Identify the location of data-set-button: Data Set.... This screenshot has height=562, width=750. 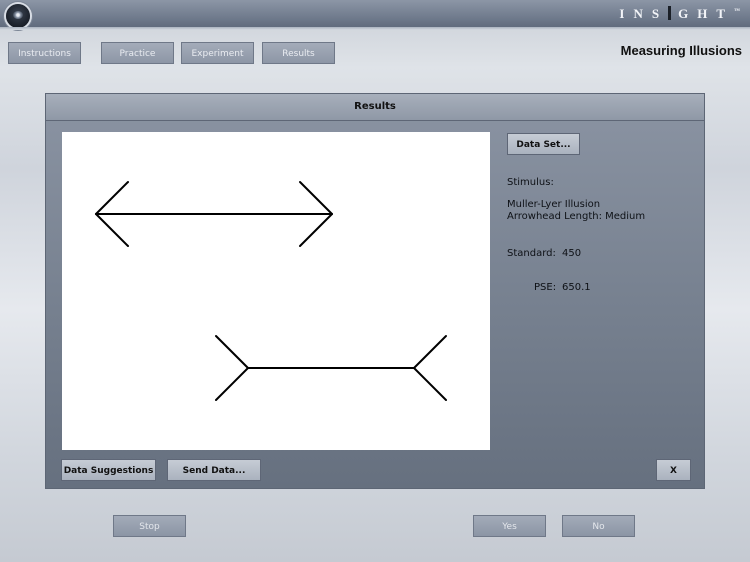
(543, 144).